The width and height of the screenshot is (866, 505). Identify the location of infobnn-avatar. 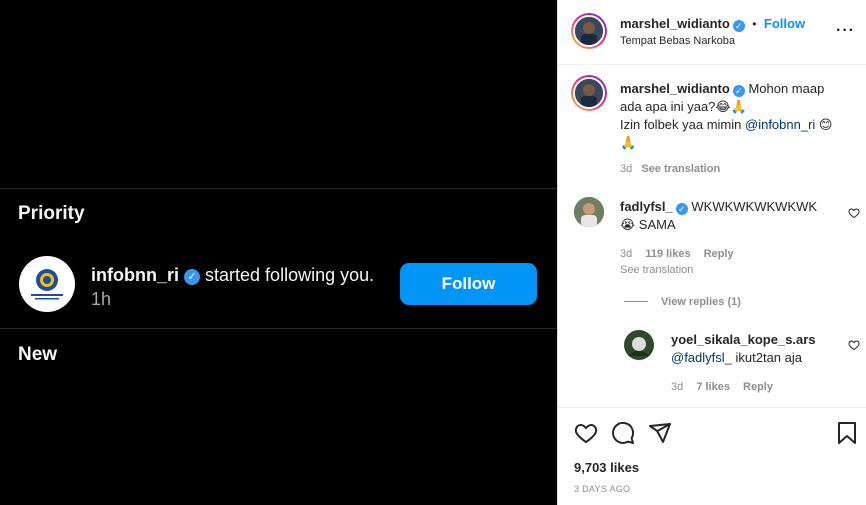
(47, 284).